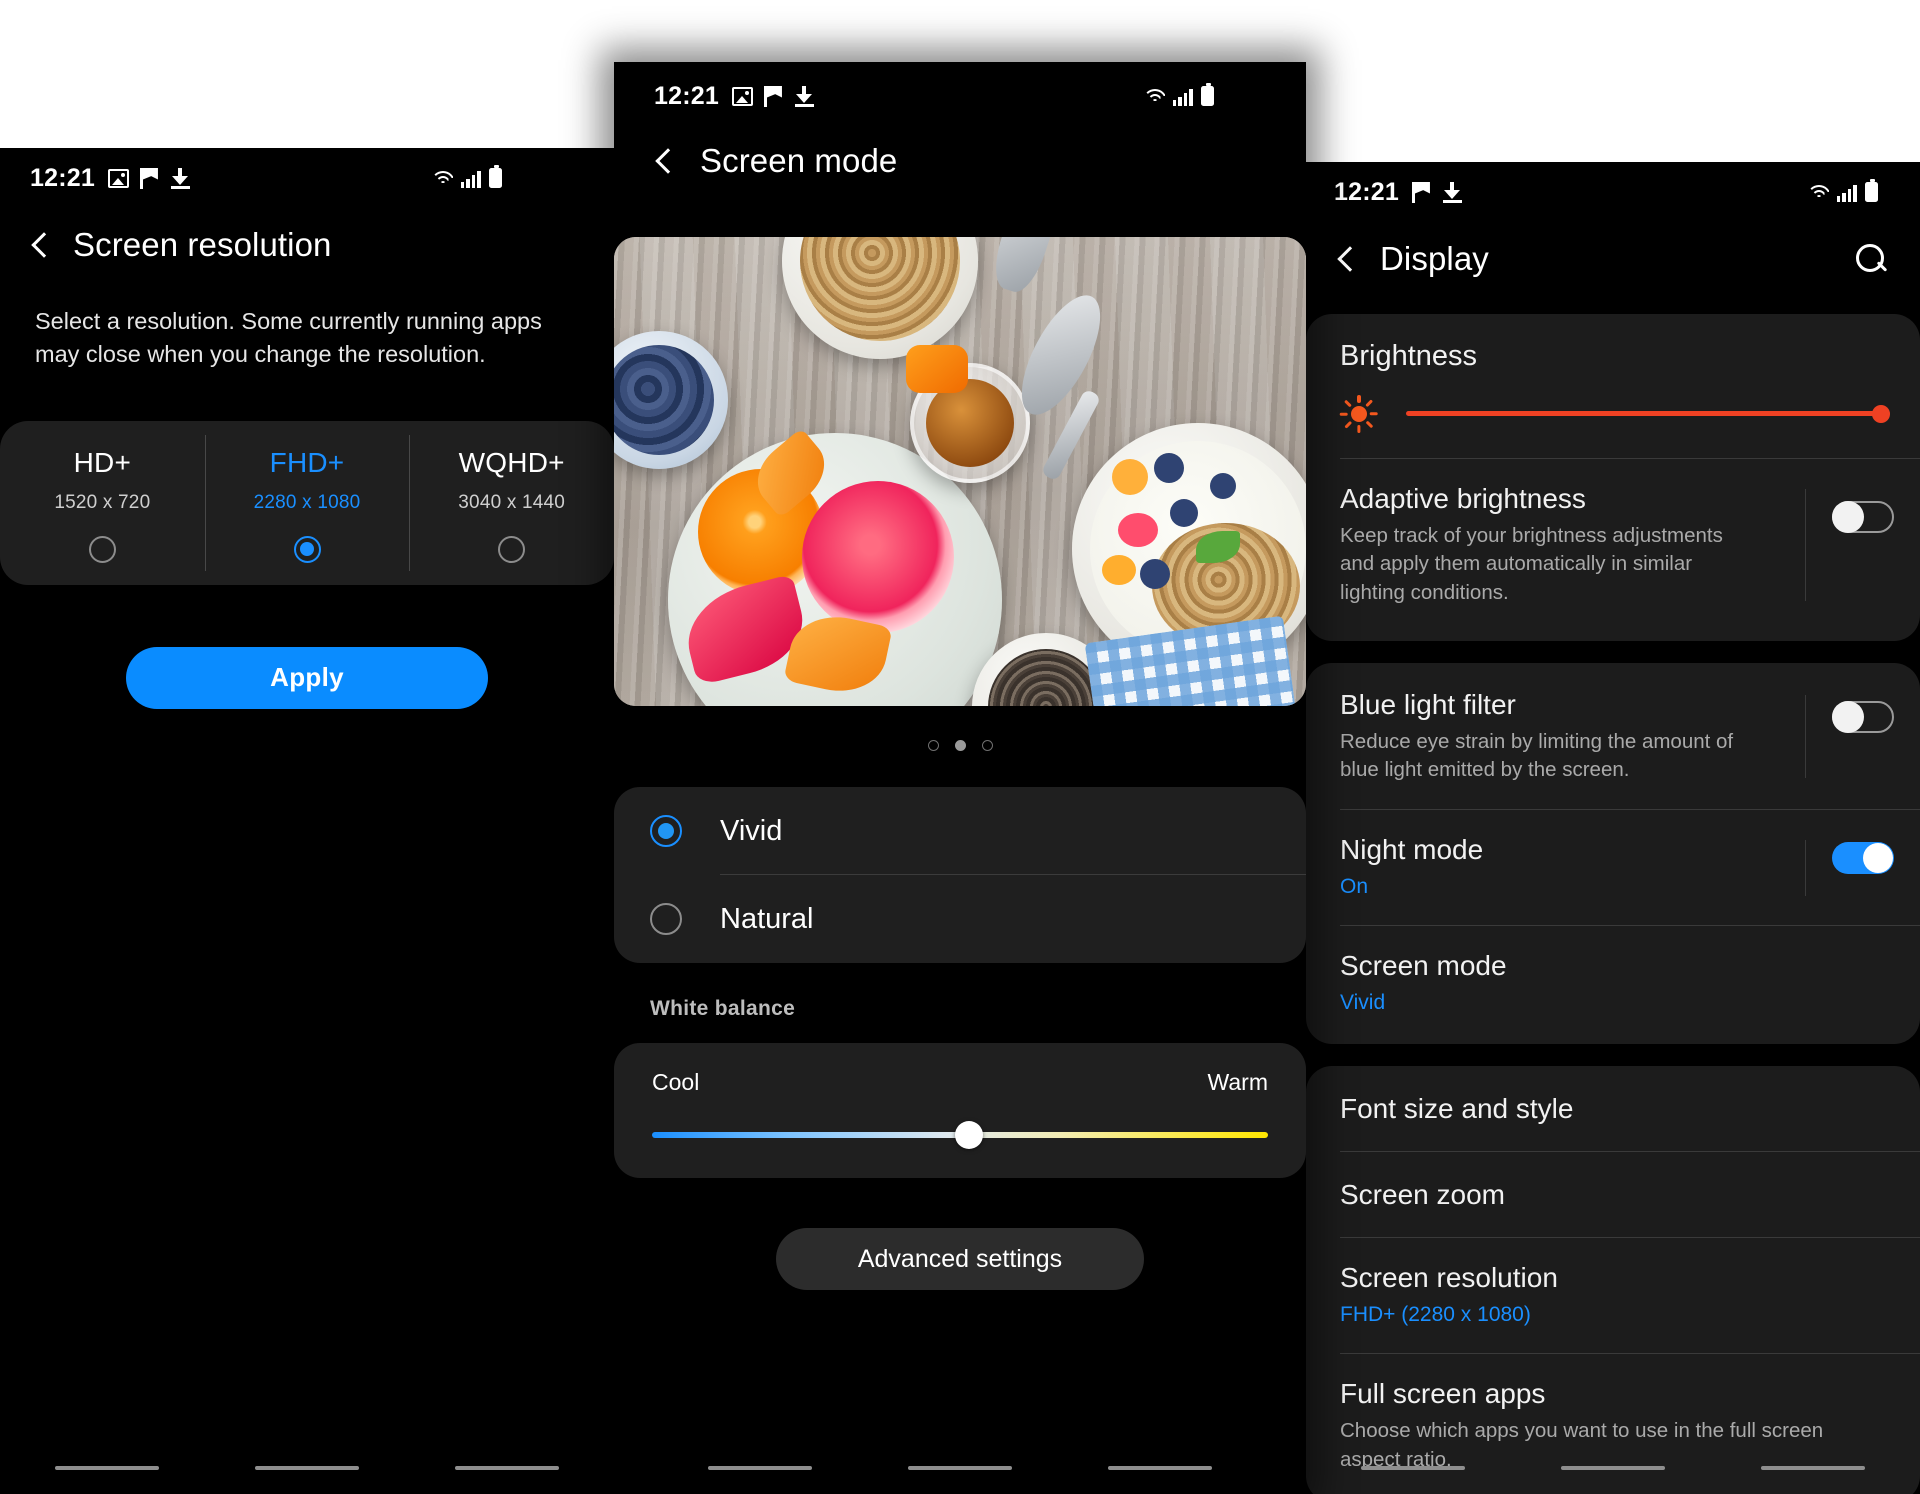 This screenshot has width=1920, height=1494. I want to click on screen-mode-option-natural: Natural, so click(960, 919).